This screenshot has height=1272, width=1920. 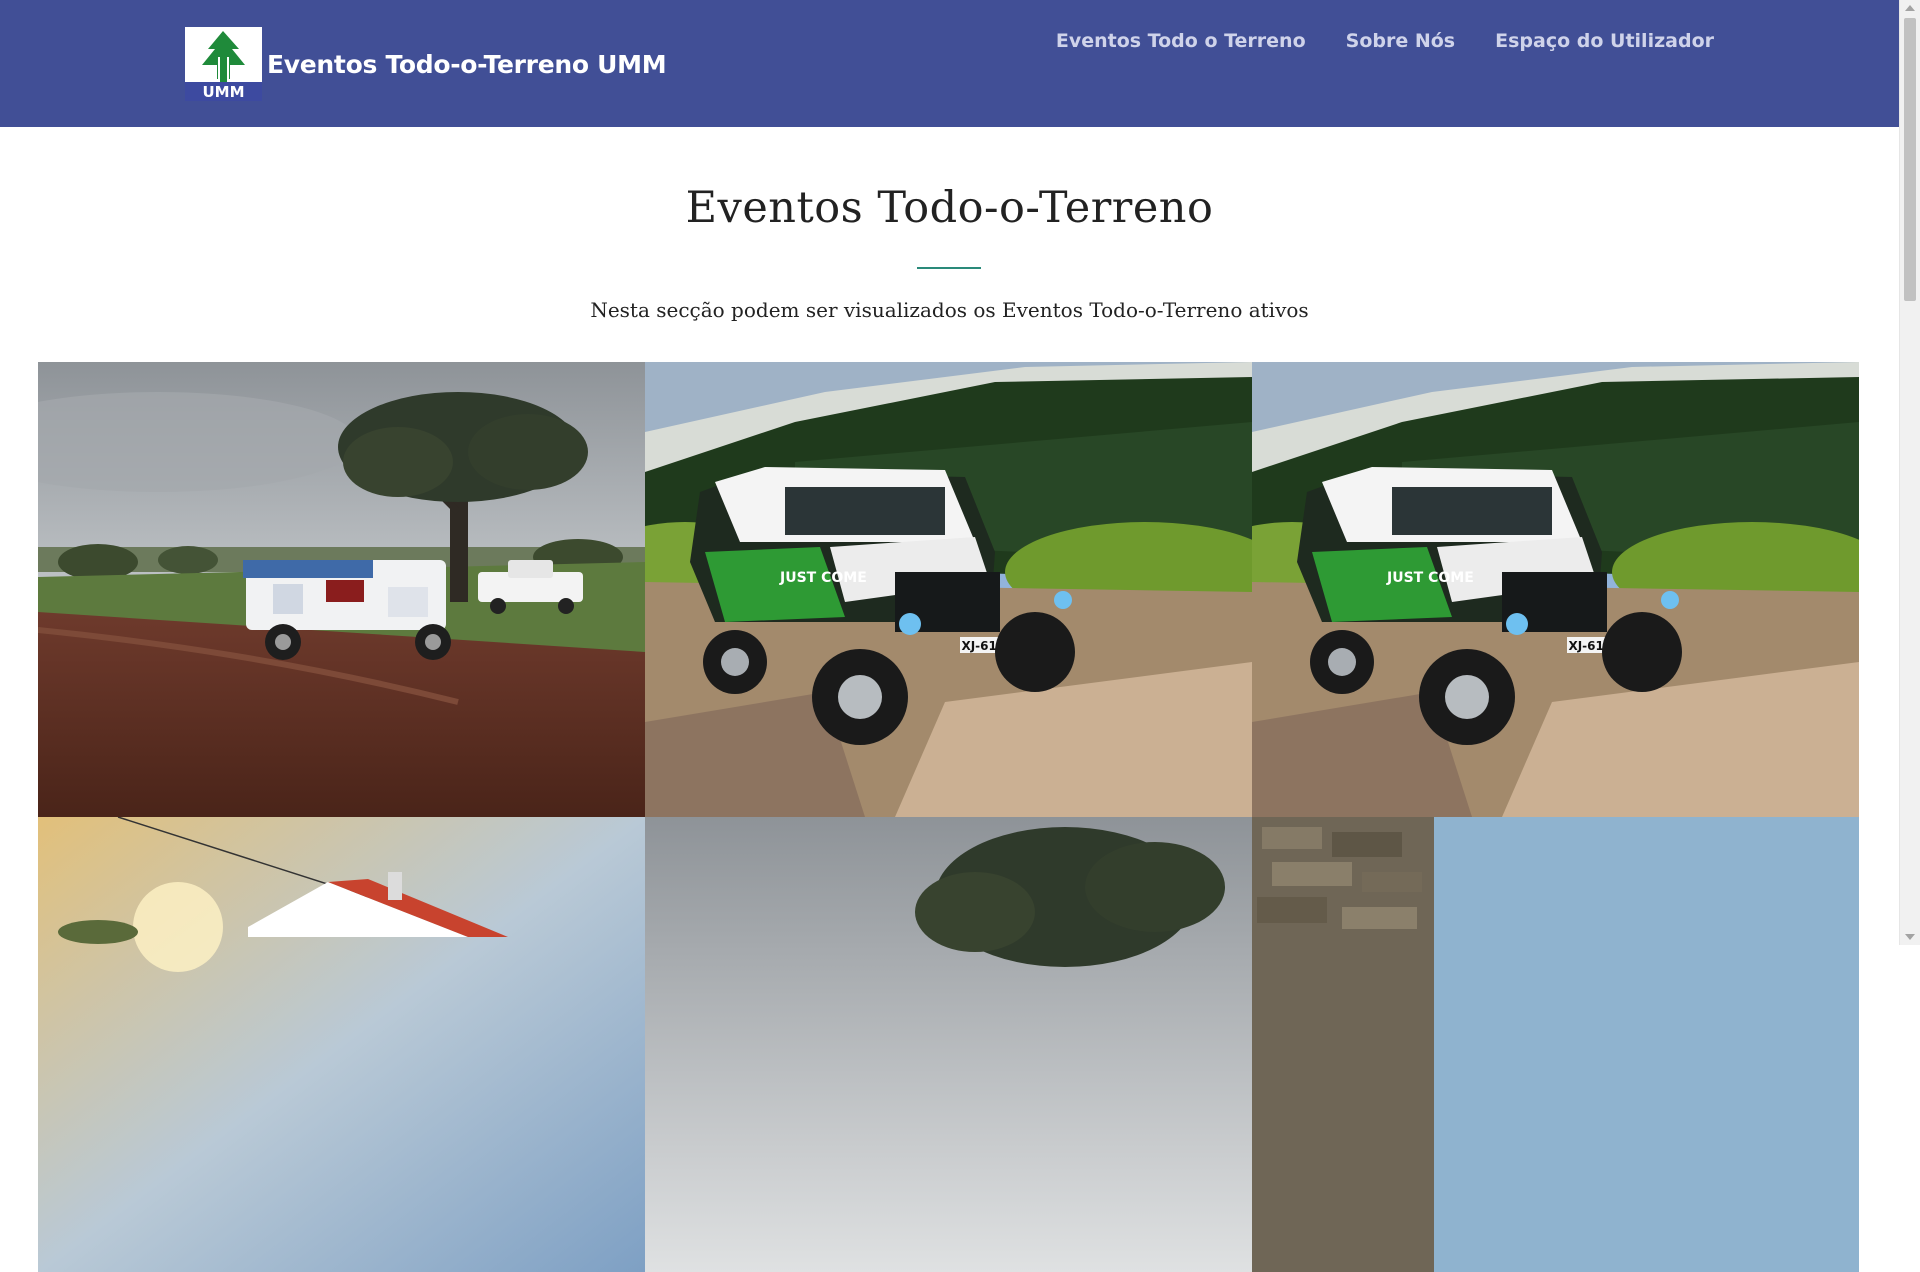 What do you see at coordinates (1910, 937) in the screenshot?
I see `scroll-down-icon` at bounding box center [1910, 937].